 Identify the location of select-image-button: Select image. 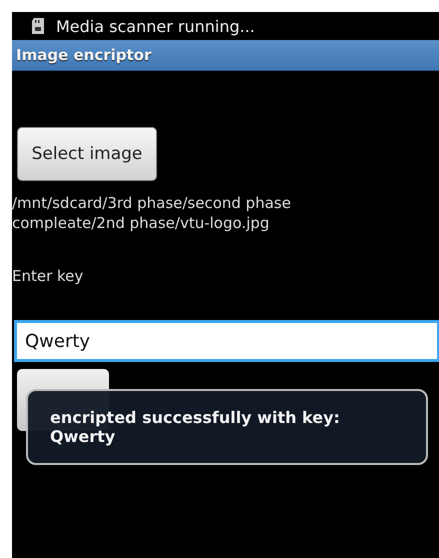
(87, 154).